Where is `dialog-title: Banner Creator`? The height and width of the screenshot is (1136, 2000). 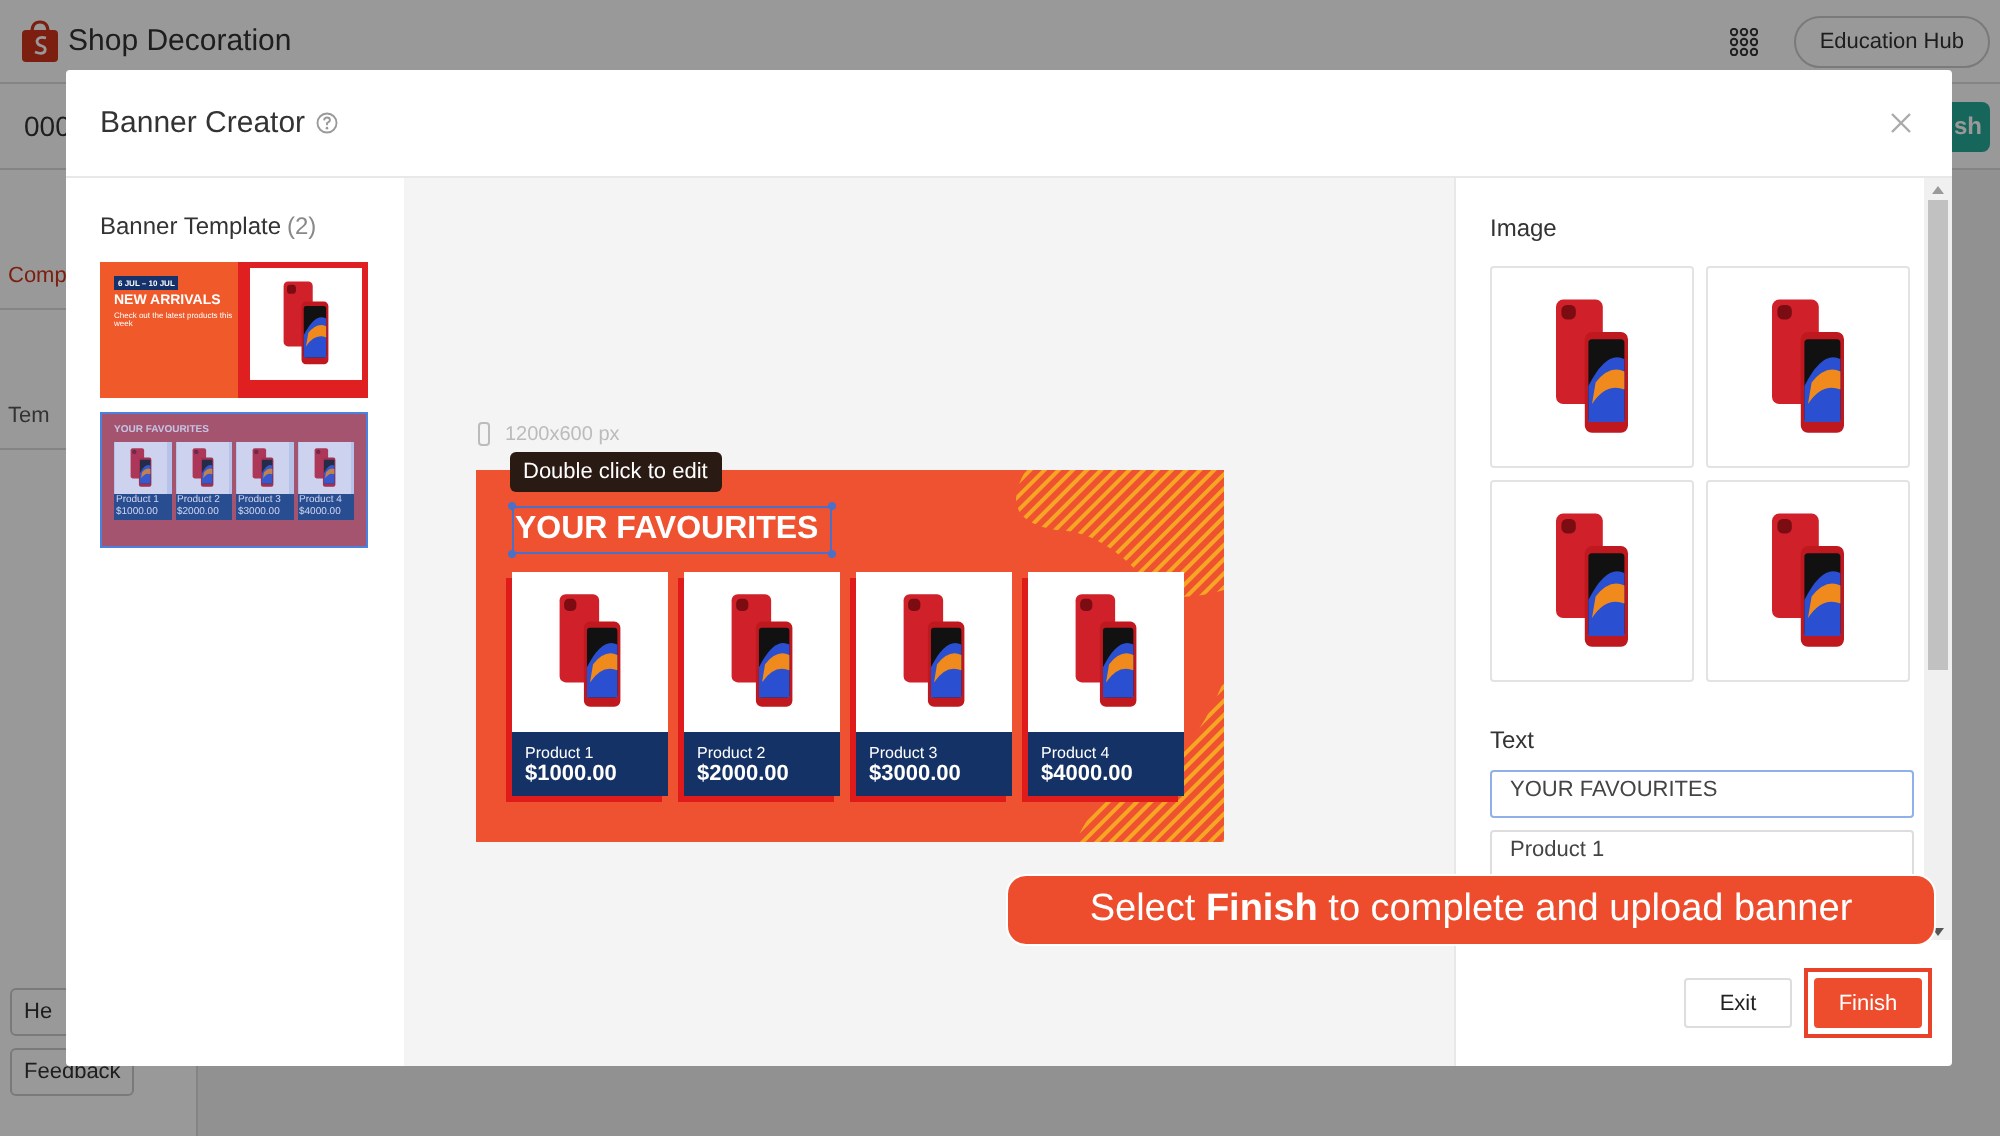
dialog-title: Banner Creator is located at coordinates (203, 123).